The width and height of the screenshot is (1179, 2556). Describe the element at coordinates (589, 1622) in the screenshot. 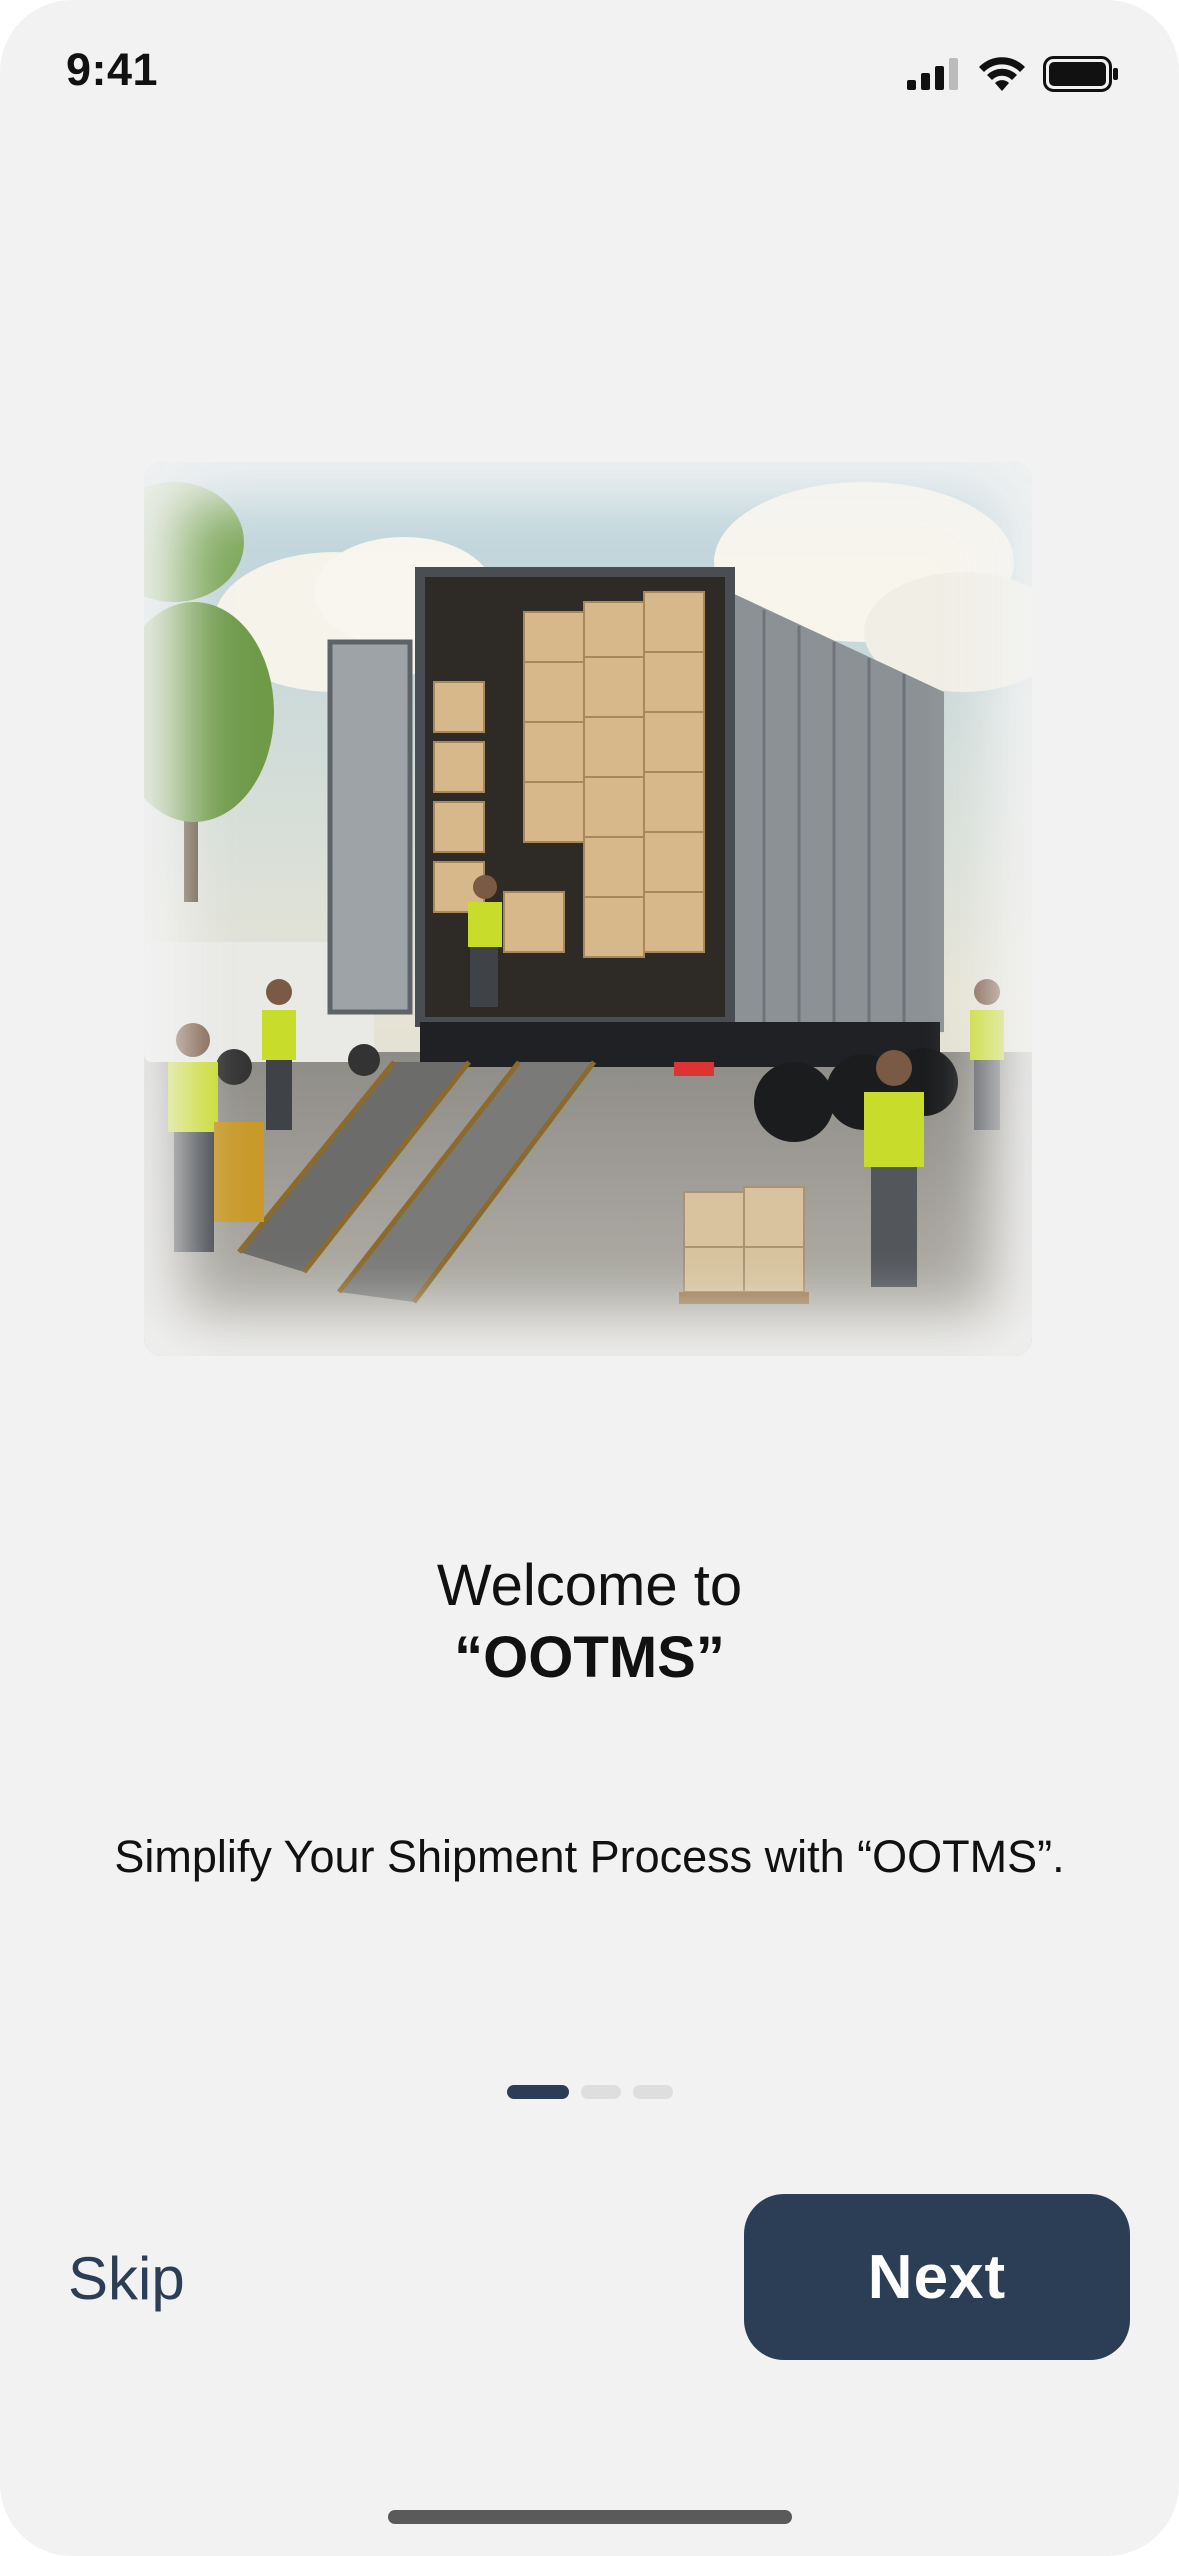

I see `welcome-title: Welcome to “OOTMS”` at that location.